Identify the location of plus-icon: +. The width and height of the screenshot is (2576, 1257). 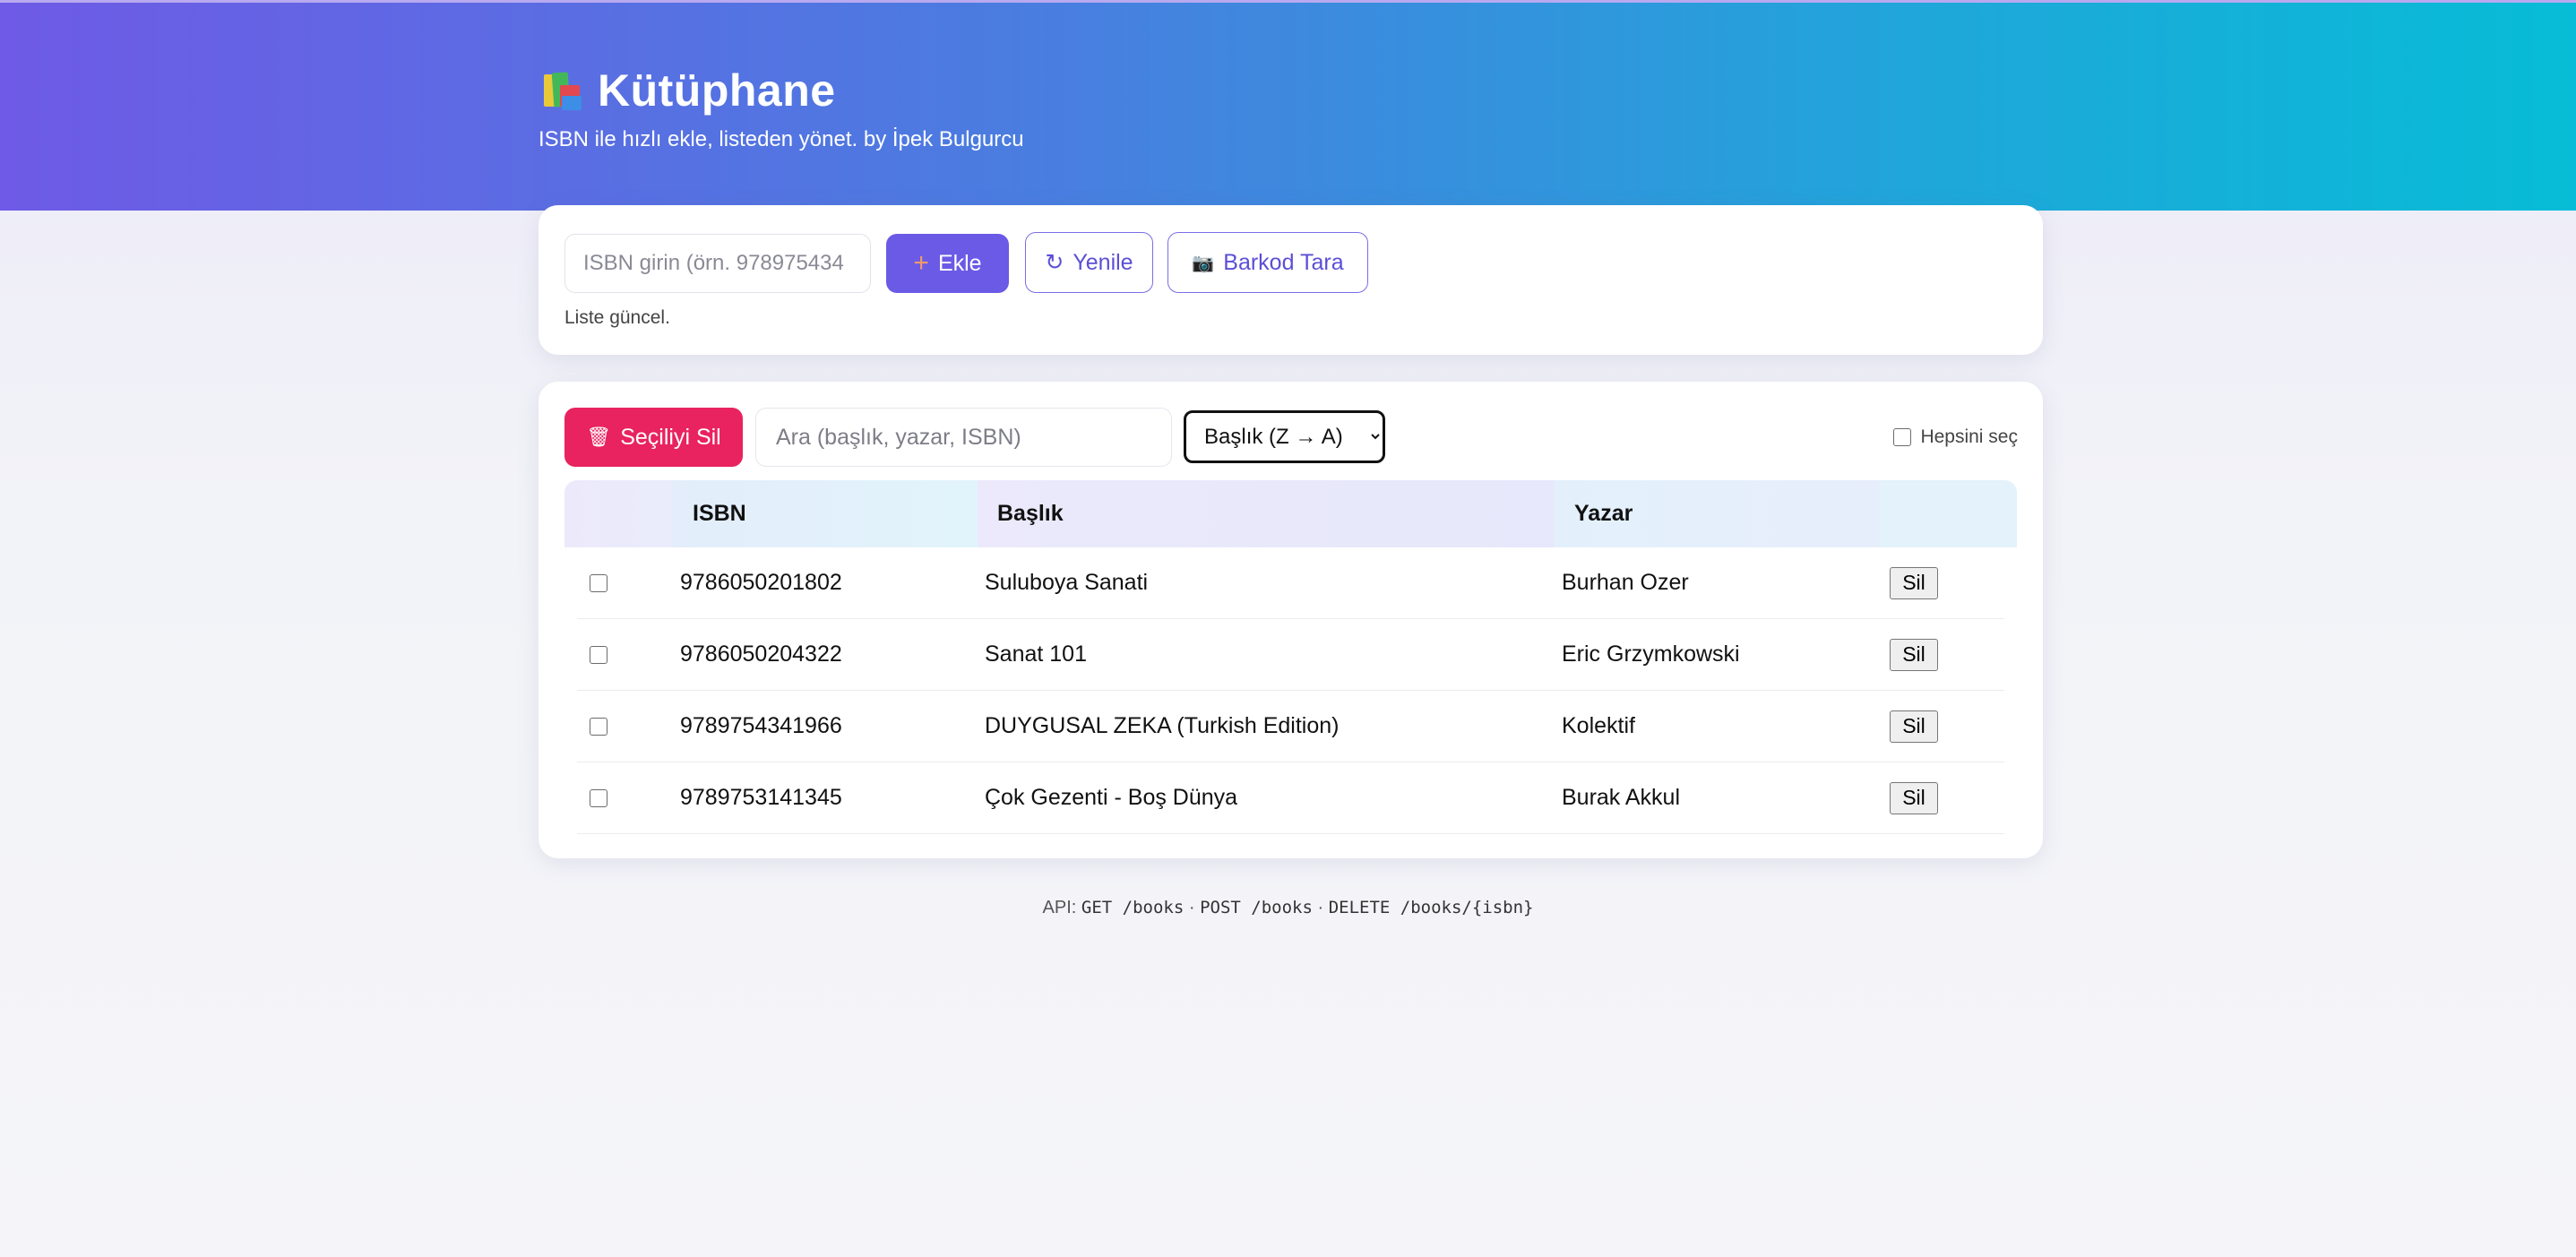
(921, 263).